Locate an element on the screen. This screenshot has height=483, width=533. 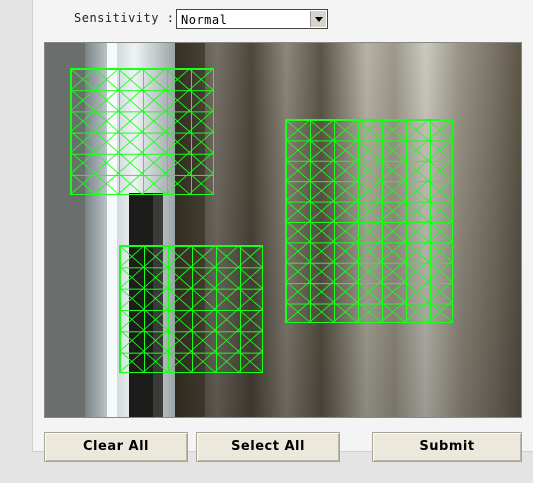
chevron-down-icon is located at coordinates (318, 19).